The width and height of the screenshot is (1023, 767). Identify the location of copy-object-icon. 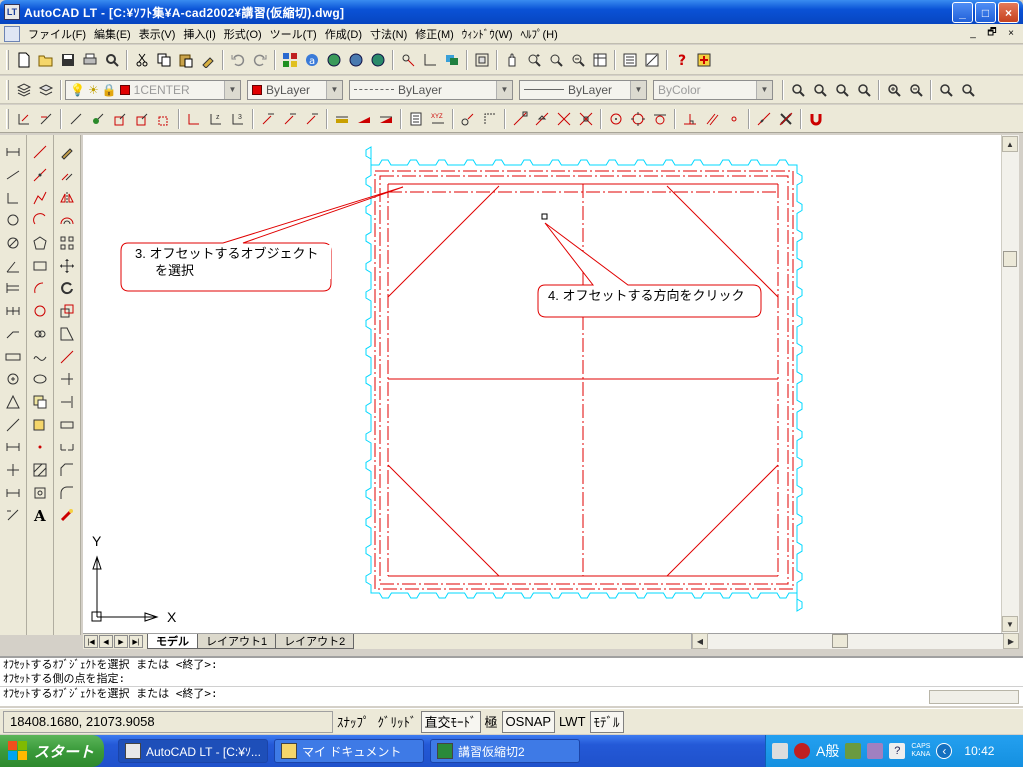
(67, 175).